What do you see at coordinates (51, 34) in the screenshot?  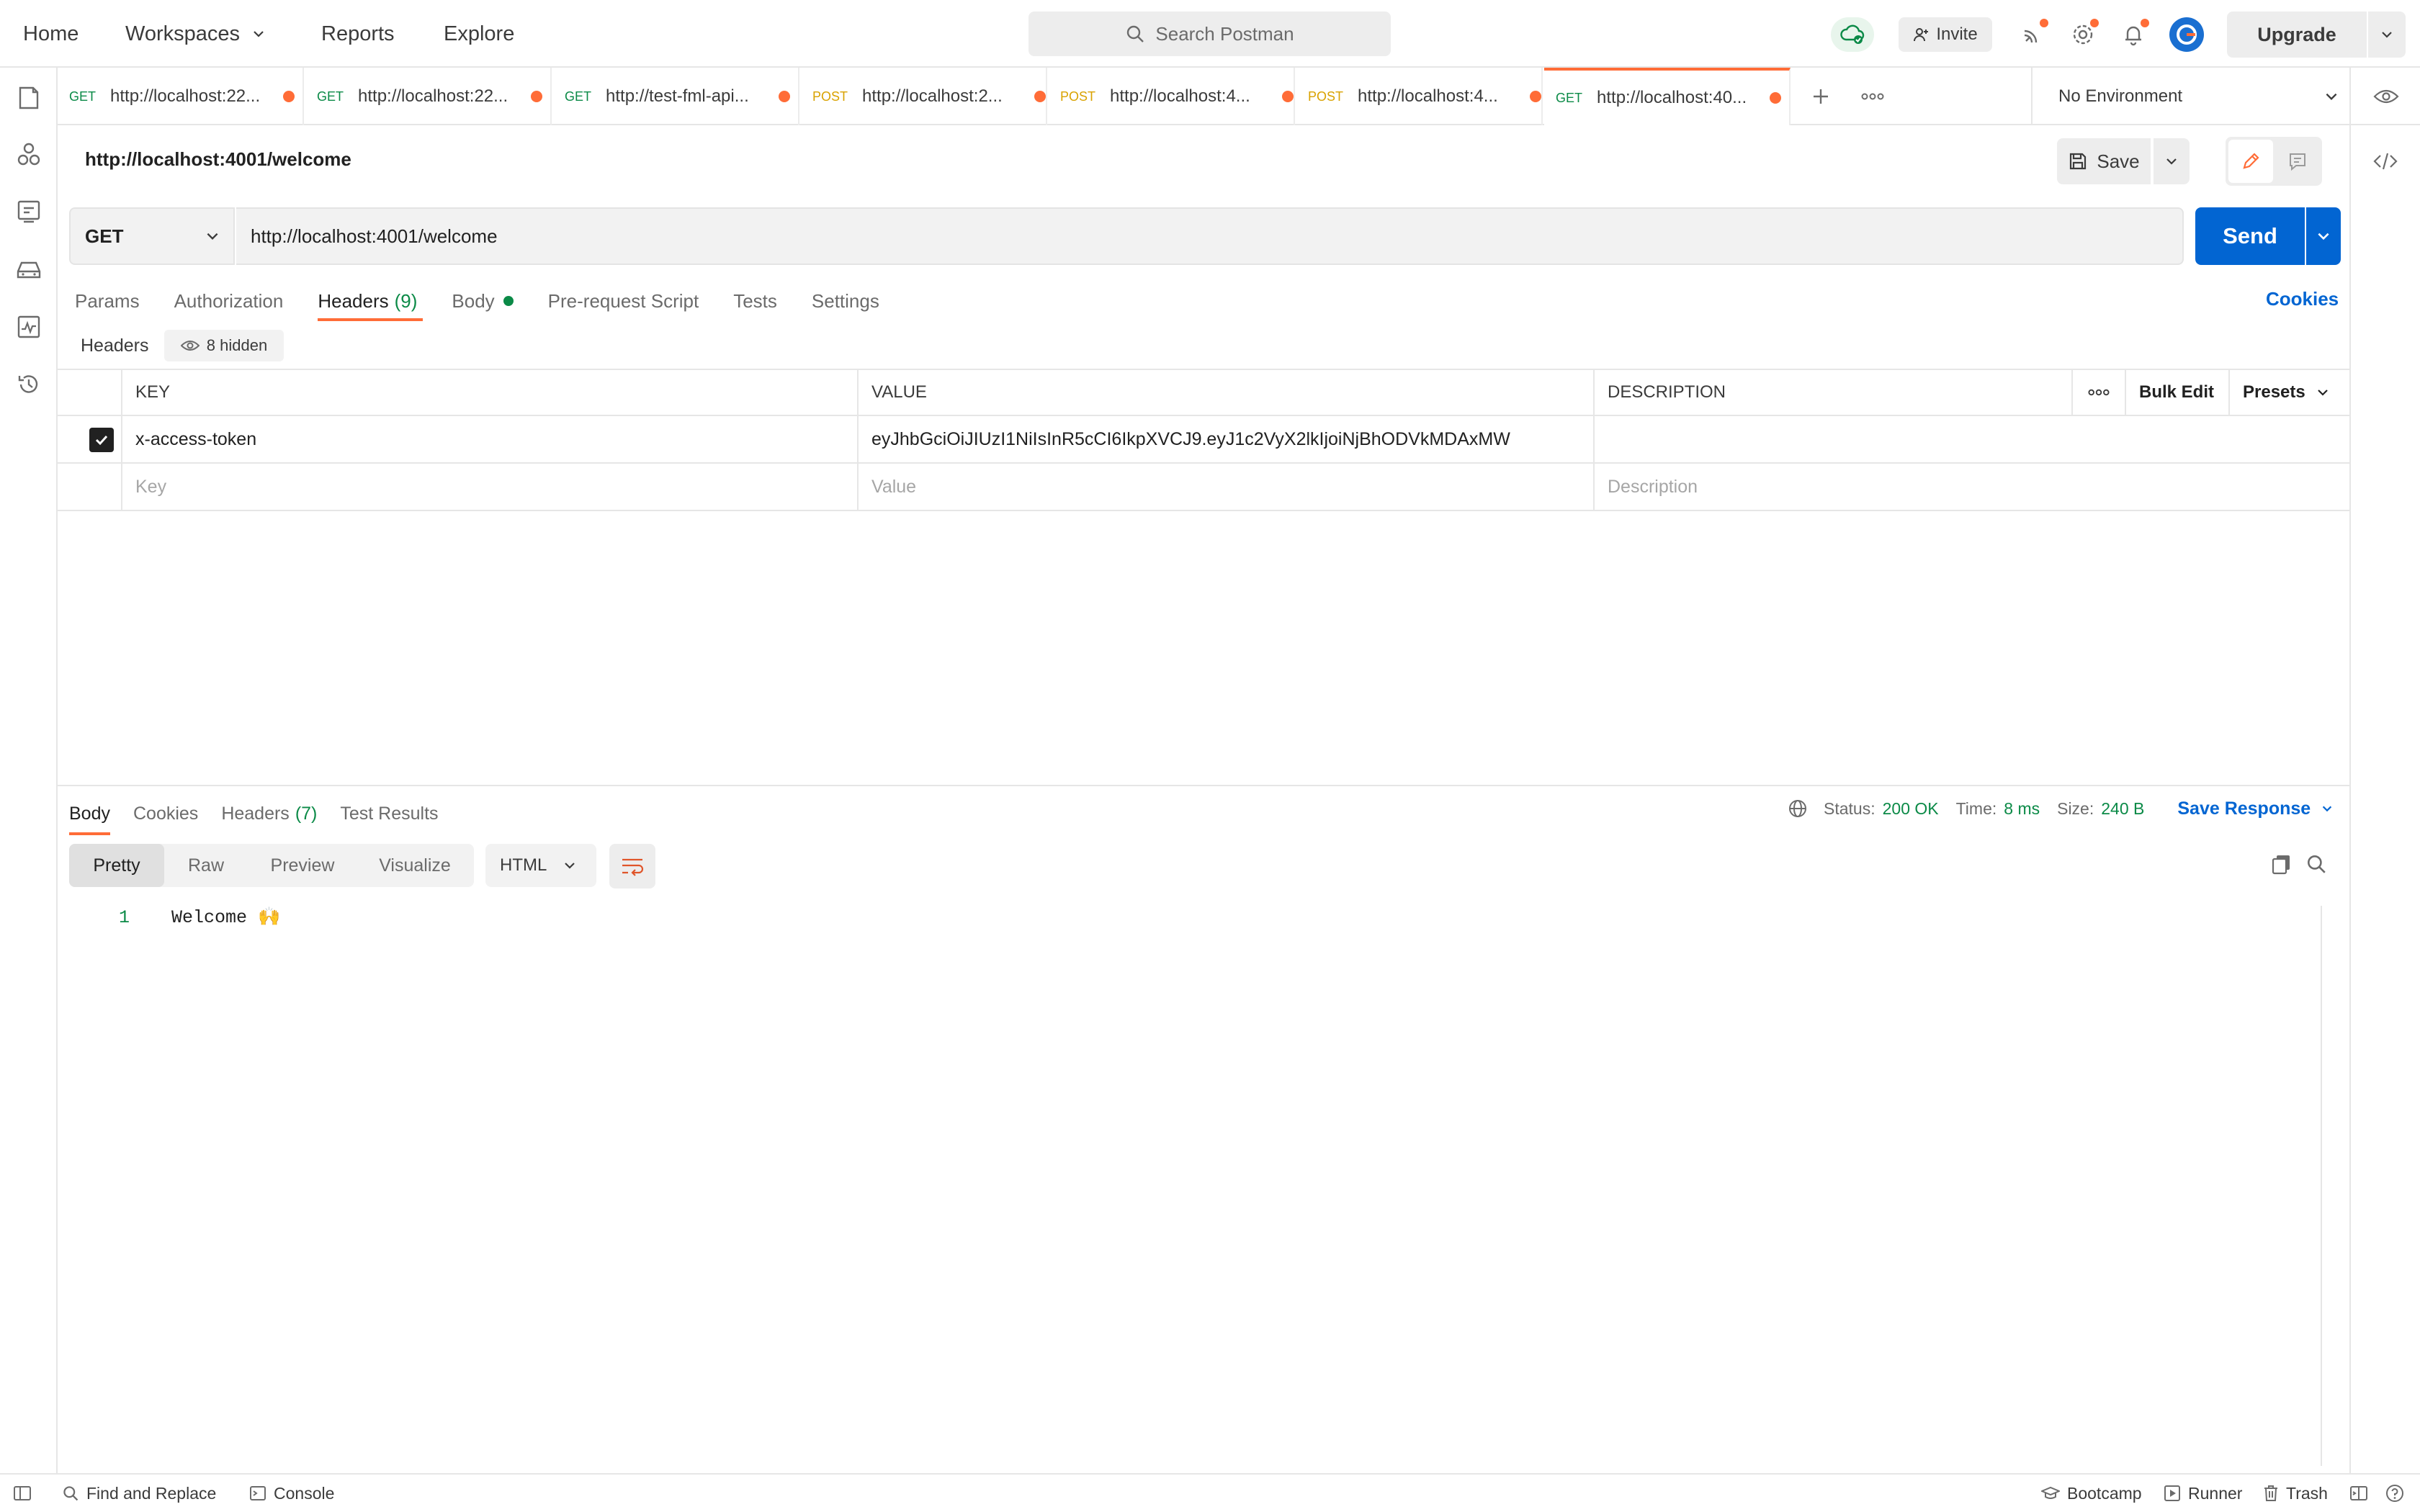 I see `nav-home: Home` at bounding box center [51, 34].